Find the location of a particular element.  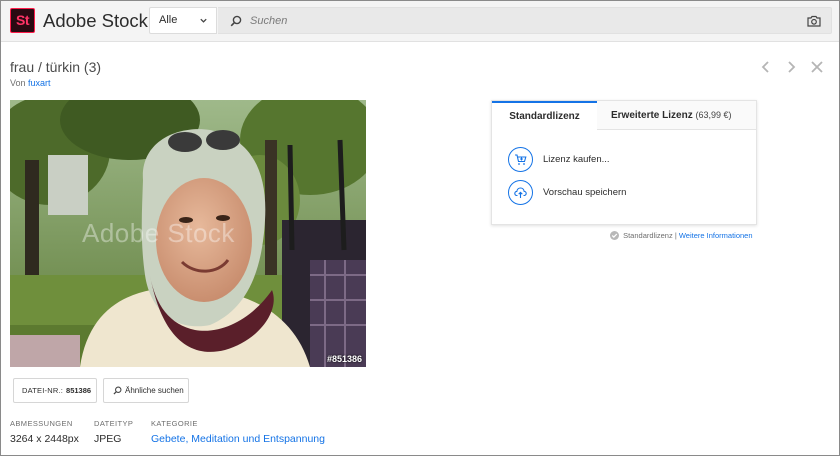

cloud-upload-icon is located at coordinates (520, 192).